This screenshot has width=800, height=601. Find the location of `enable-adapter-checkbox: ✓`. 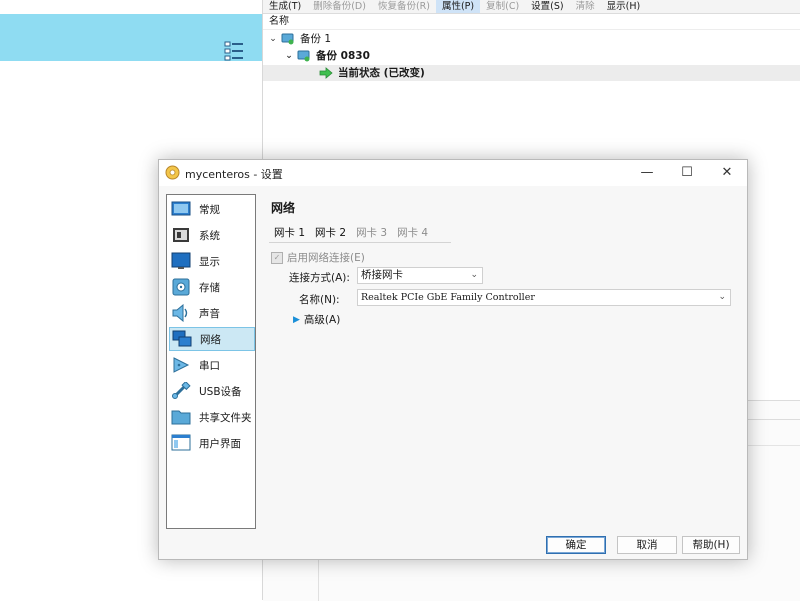

enable-adapter-checkbox: ✓ is located at coordinates (277, 257).